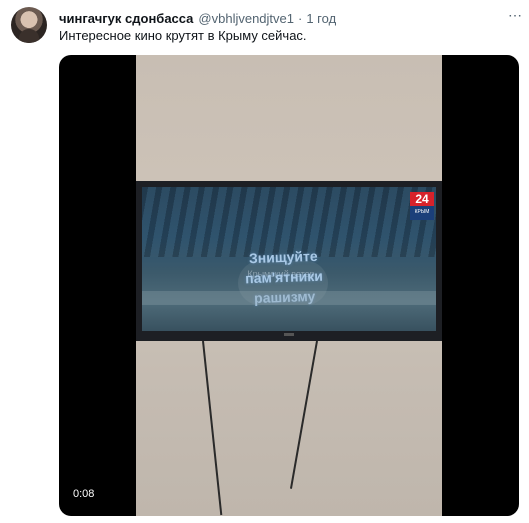  What do you see at coordinates (183, 35) in the screenshot?
I see `tweet-text: Интересное кино крутят в Крыму сейчас.` at bounding box center [183, 35].